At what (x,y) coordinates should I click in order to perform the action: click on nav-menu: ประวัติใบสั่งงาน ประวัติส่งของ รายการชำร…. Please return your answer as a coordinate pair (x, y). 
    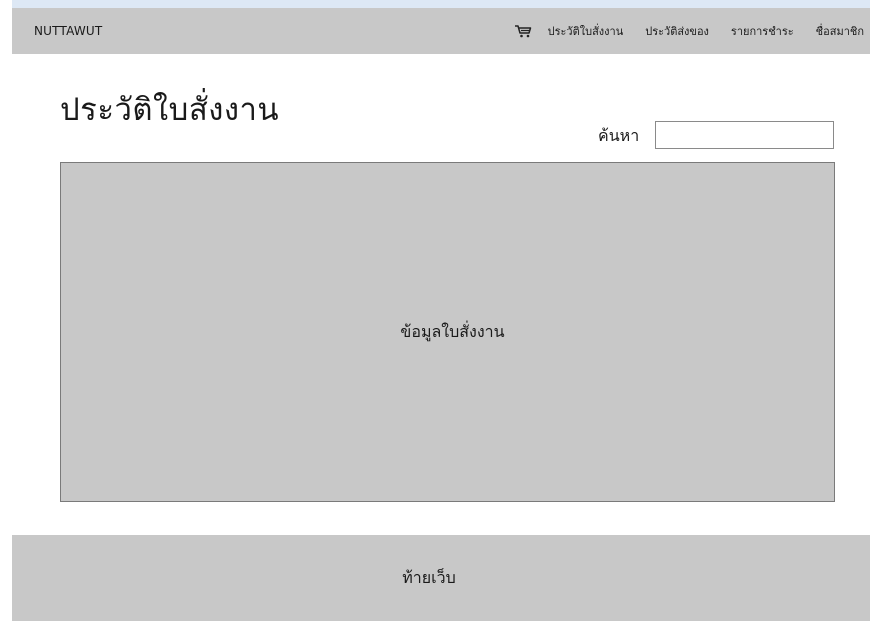
    Looking at the image, I should click on (689, 31).